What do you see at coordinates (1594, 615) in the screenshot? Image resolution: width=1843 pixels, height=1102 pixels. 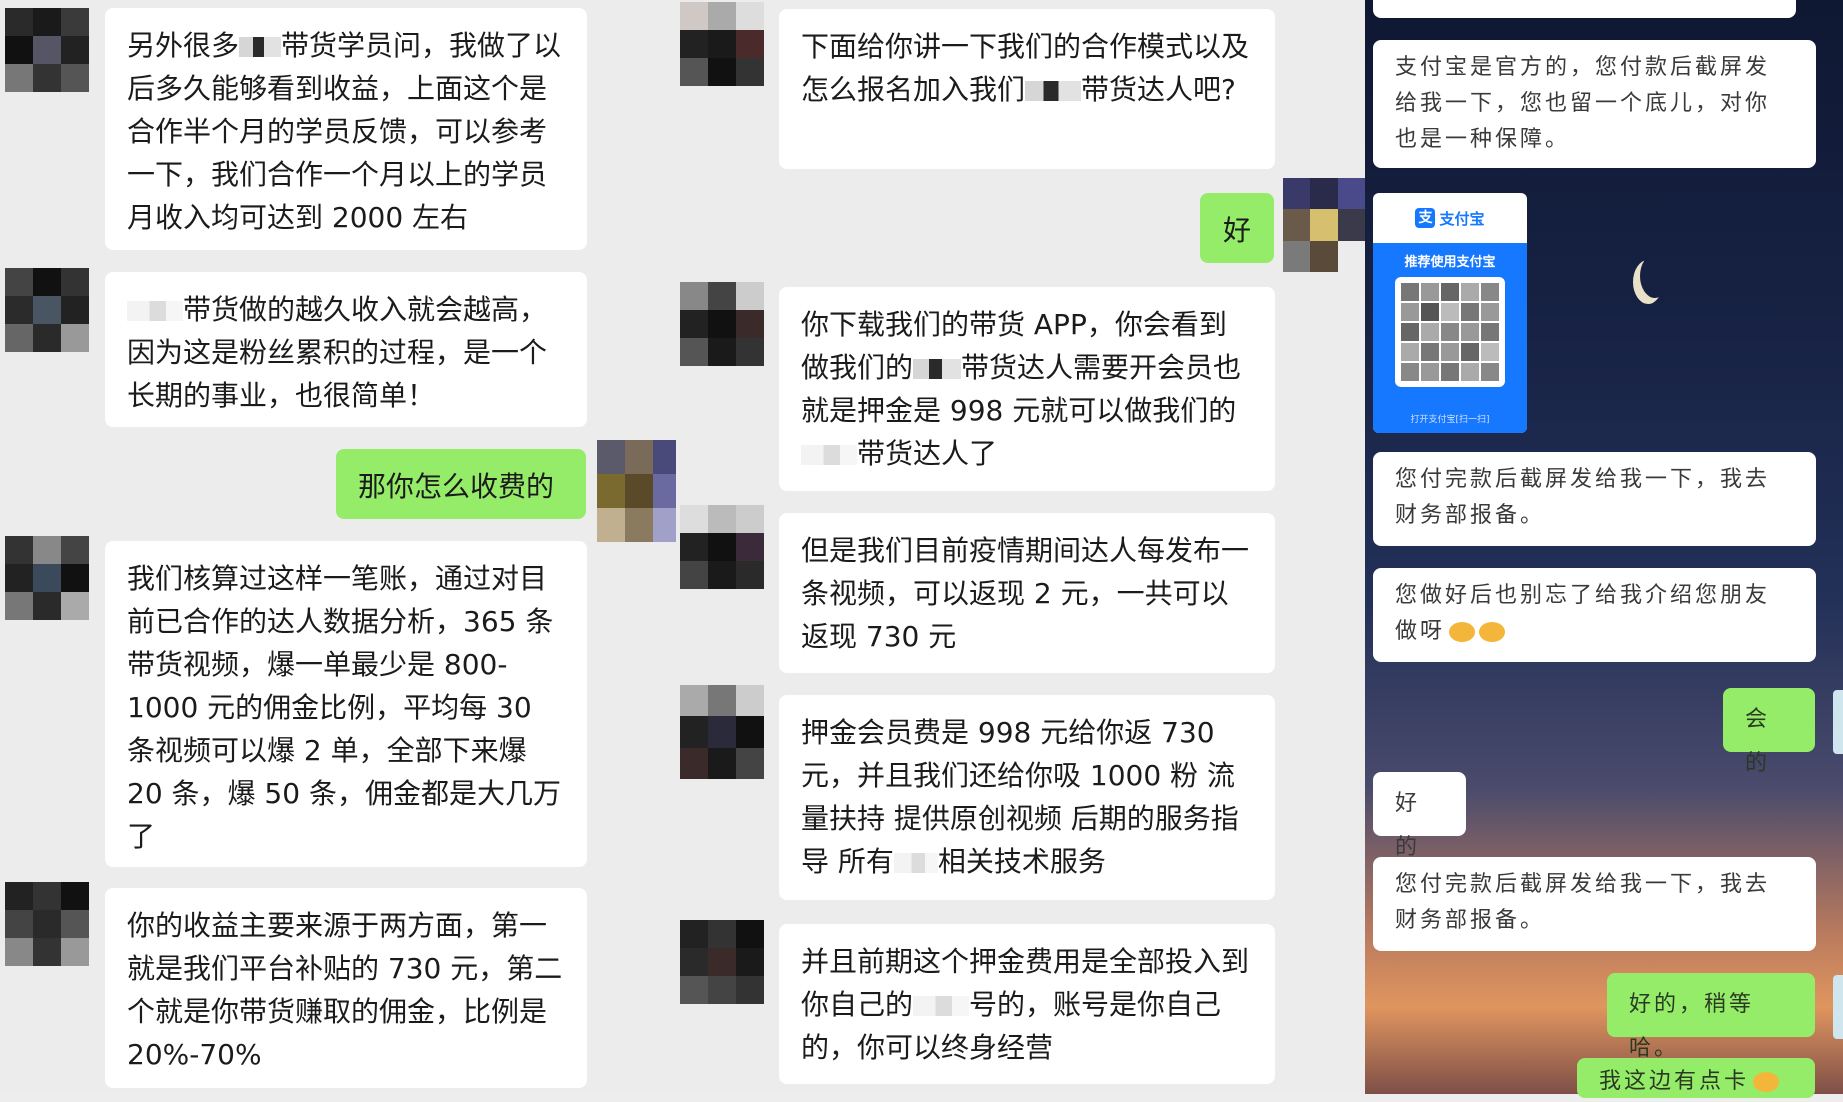 I see `message-bubble: 您做好后也别忘了给我介绍您朋友做呀` at bounding box center [1594, 615].